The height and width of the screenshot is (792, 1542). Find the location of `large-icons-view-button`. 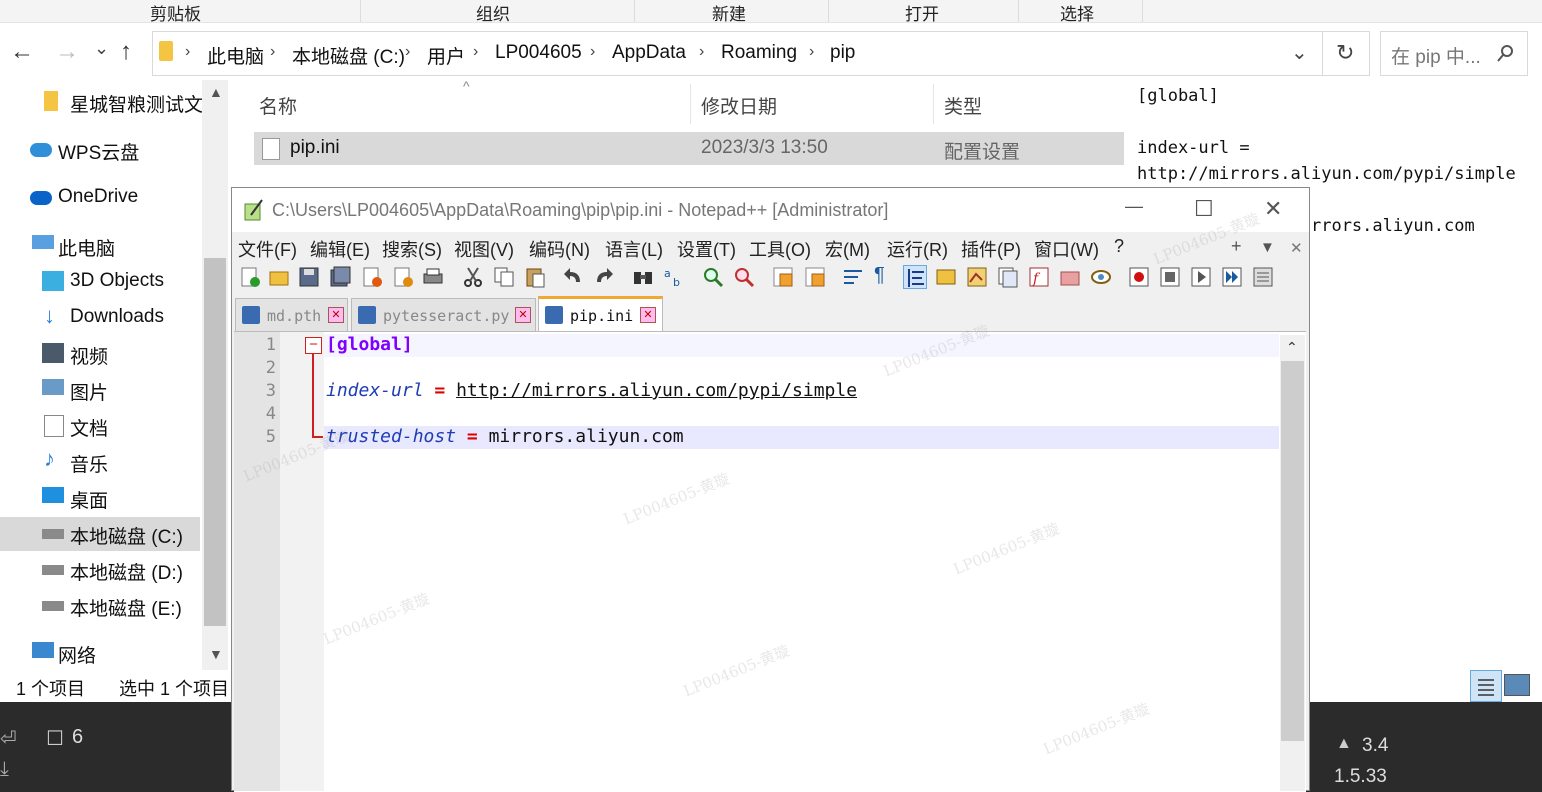

large-icons-view-button is located at coordinates (1517, 685).